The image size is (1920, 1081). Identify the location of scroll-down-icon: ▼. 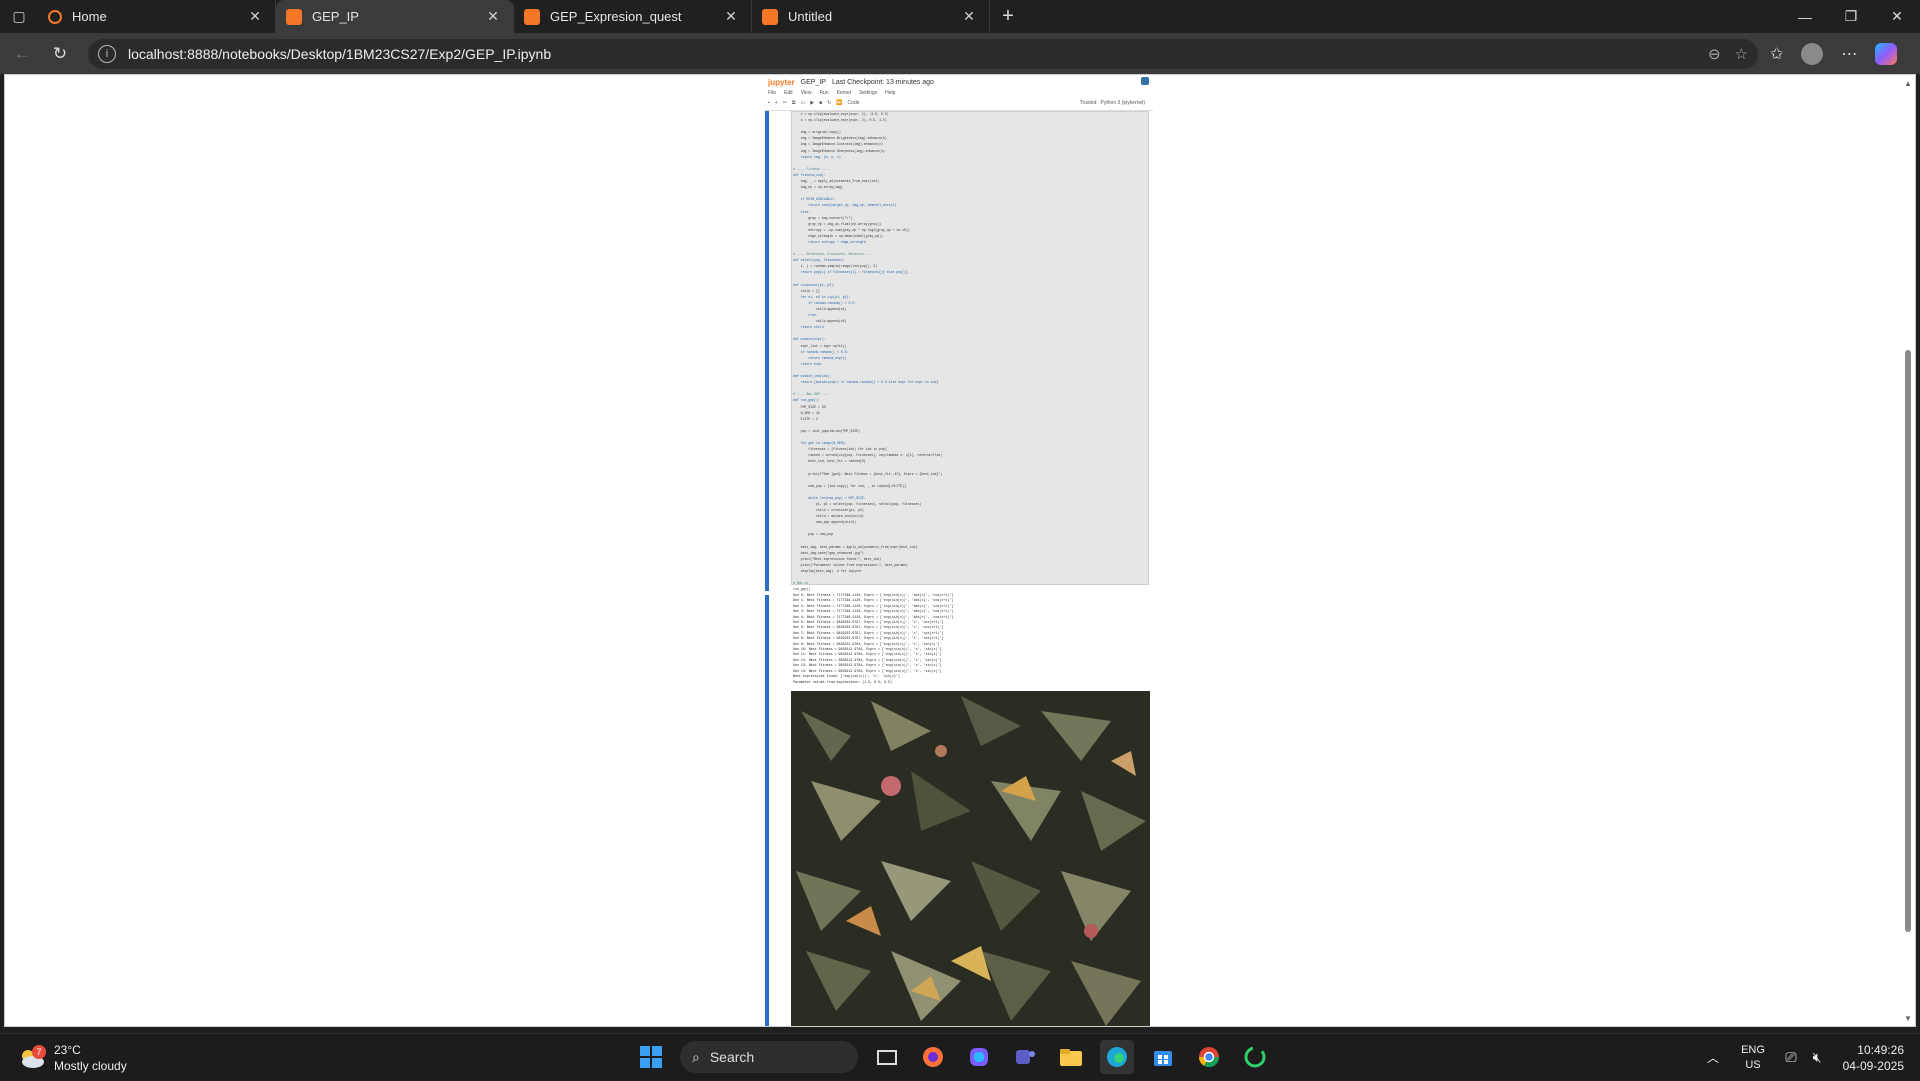
(1908, 1018).